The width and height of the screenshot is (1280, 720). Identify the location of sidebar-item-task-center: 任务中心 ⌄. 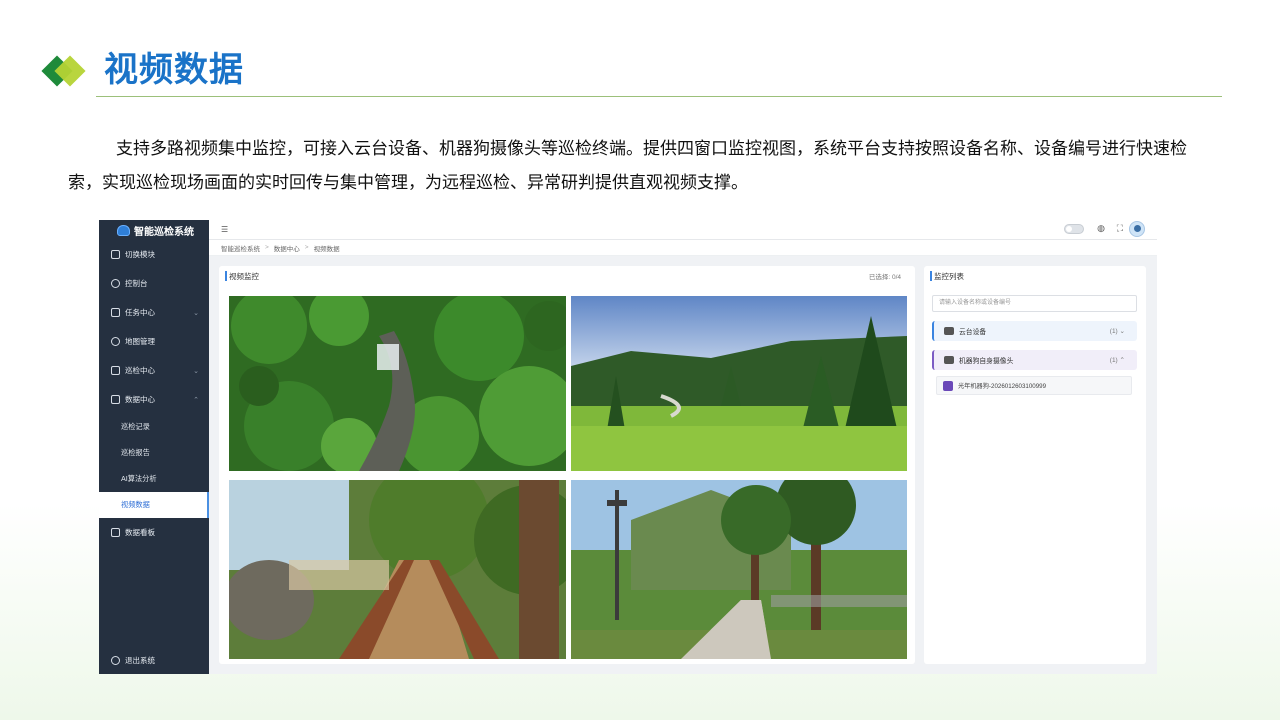
(154, 312).